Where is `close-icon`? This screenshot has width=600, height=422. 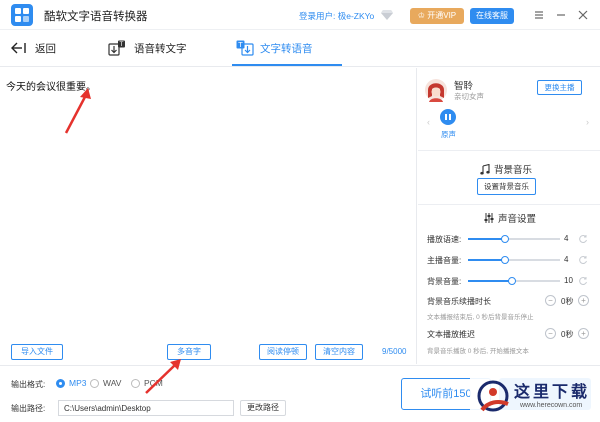 close-icon is located at coordinates (583, 15).